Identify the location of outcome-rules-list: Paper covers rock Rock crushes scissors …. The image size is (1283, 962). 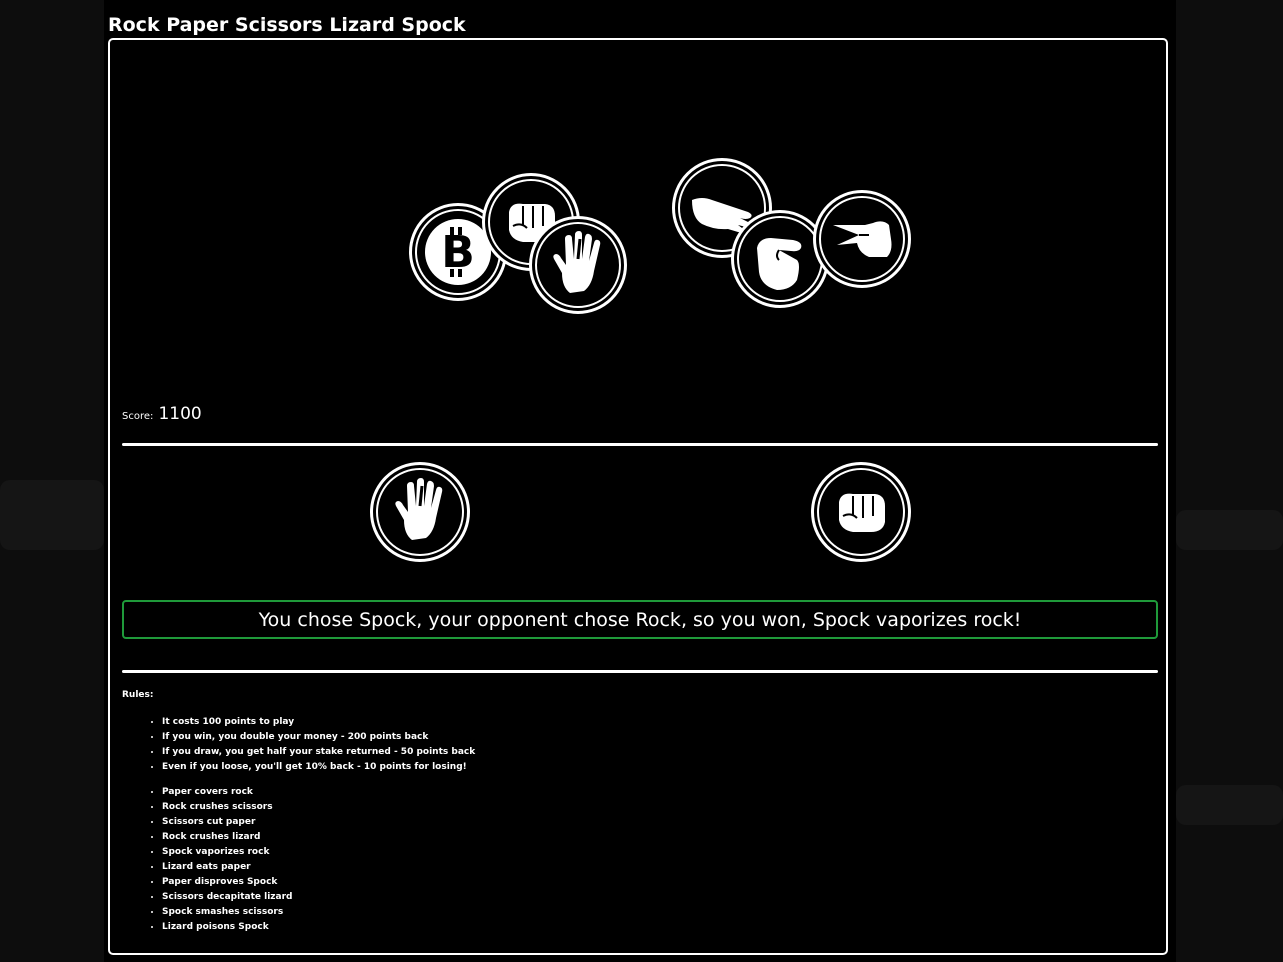
(207, 860).